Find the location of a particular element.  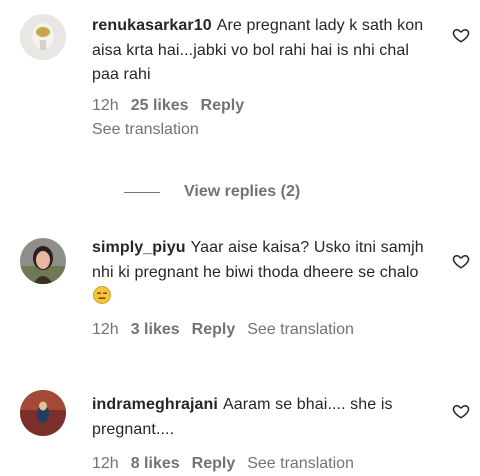

comment-meta: 12h 25 likes Reply is located at coordinates (262, 106).